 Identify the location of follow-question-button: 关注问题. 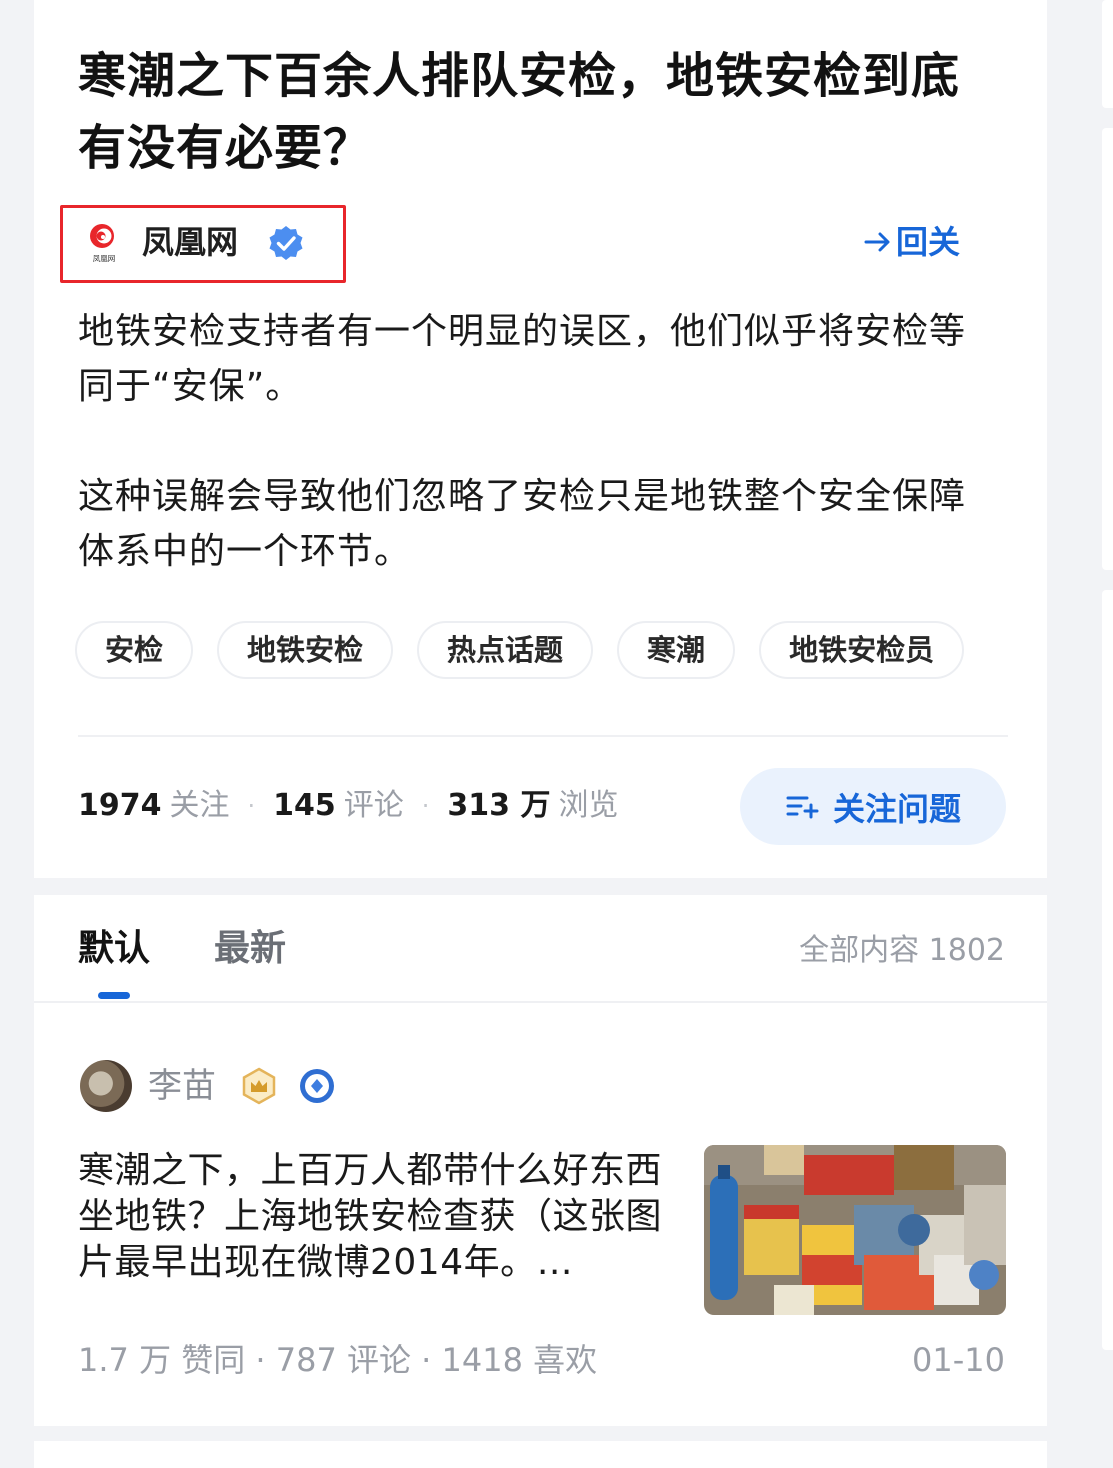
(873, 806).